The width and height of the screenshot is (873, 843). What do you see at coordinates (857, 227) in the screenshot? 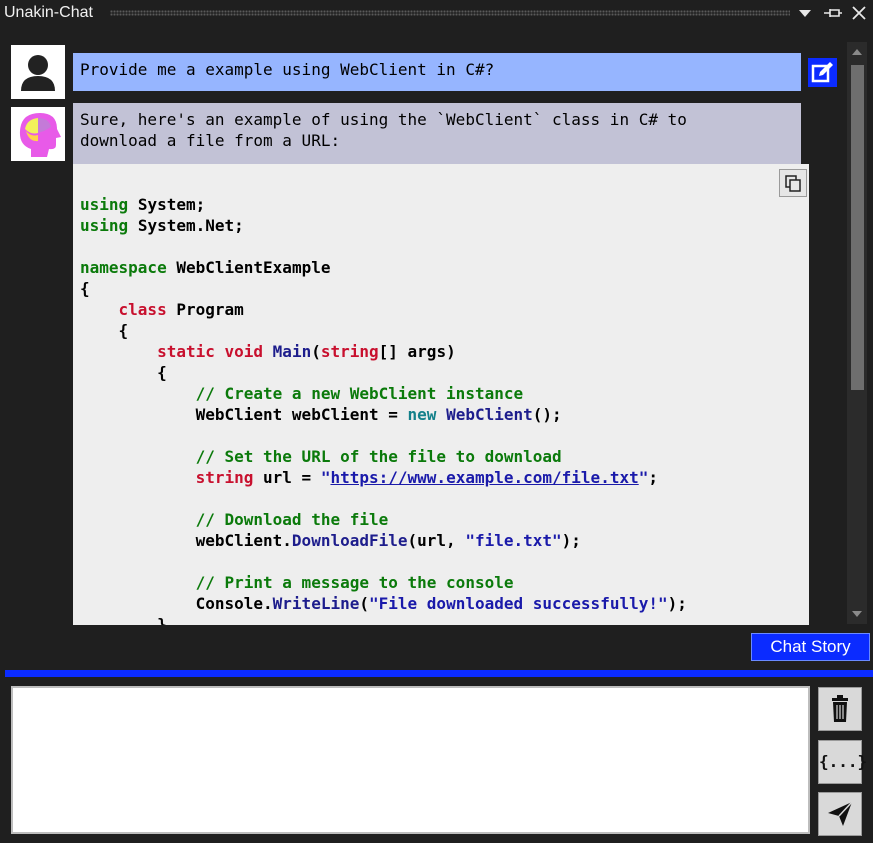
I see `scrollbar-thumb` at bounding box center [857, 227].